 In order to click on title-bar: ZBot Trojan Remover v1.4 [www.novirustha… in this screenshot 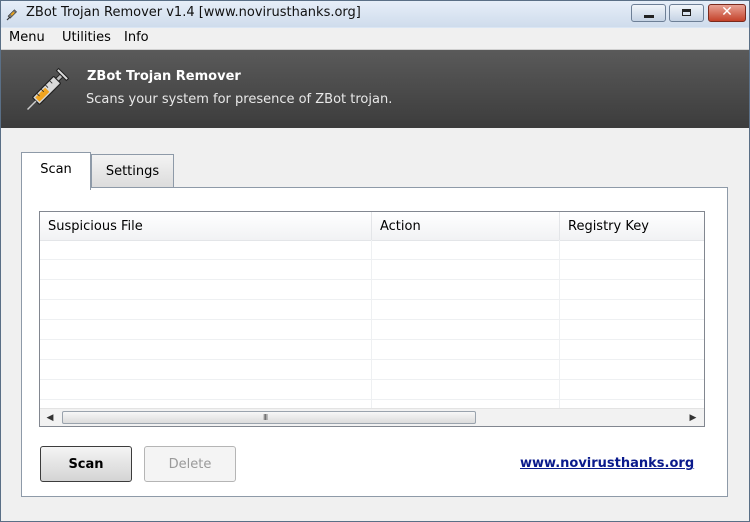, I will do `click(375, 14)`.